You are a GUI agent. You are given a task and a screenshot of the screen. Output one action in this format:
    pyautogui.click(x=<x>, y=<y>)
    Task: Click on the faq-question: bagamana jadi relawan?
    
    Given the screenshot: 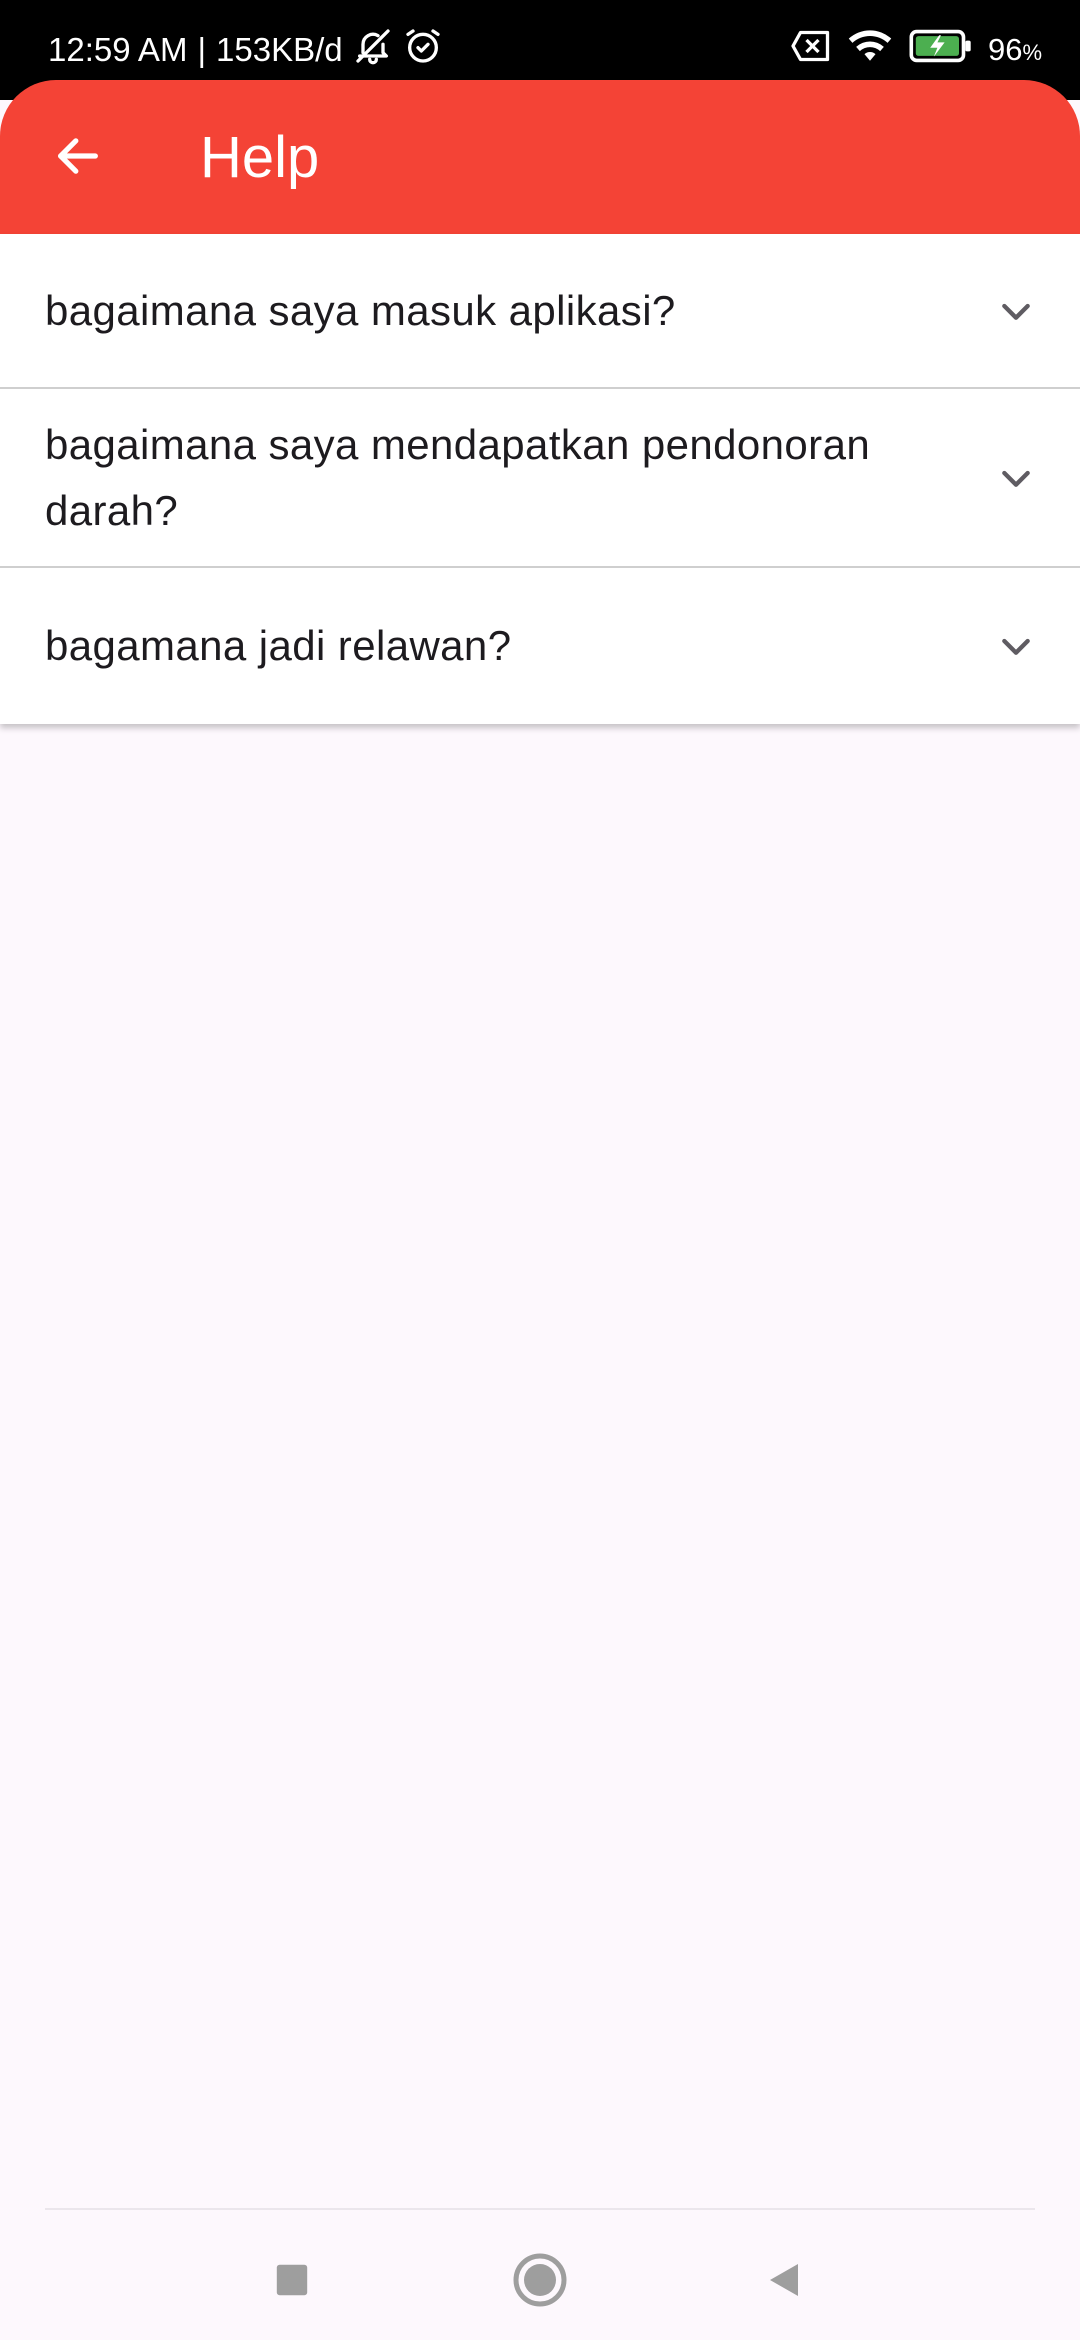 What is the action you would take?
    pyautogui.click(x=278, y=645)
    